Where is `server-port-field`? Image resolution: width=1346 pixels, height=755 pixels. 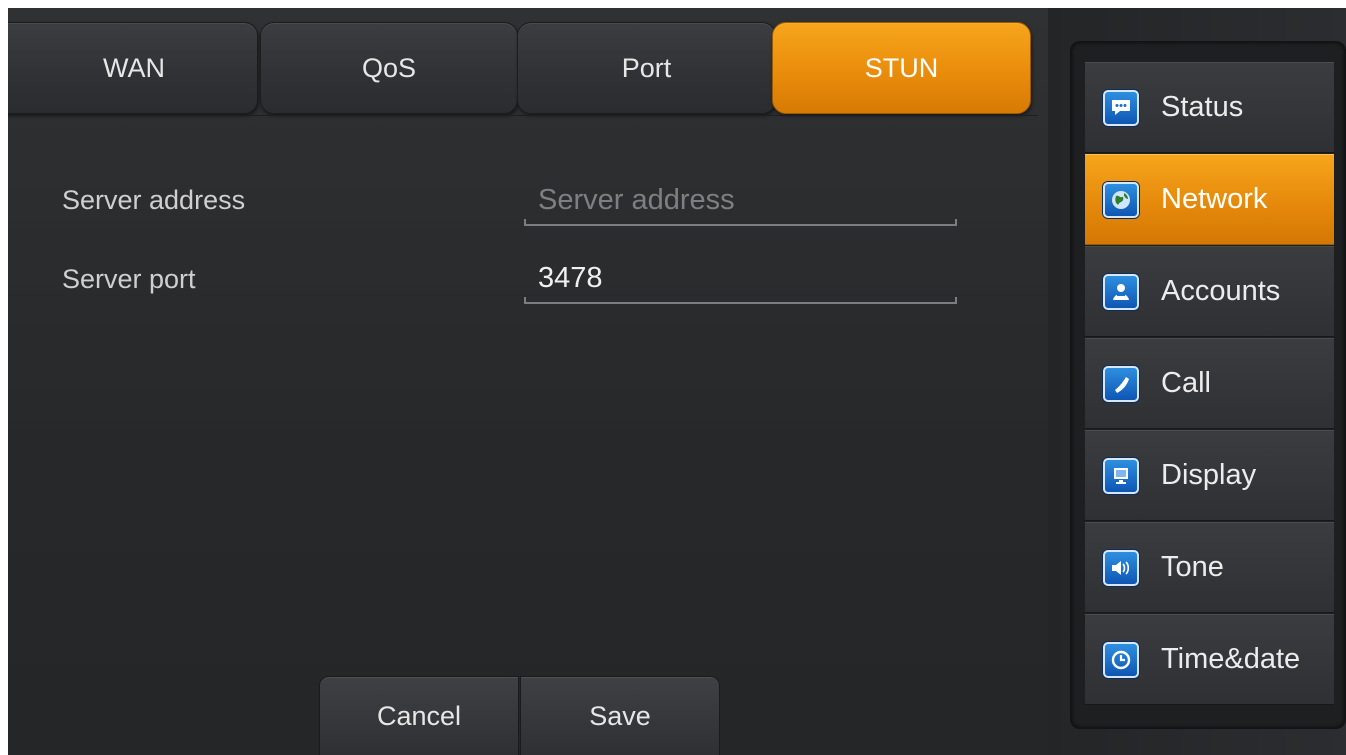 server-port-field is located at coordinates (740, 280).